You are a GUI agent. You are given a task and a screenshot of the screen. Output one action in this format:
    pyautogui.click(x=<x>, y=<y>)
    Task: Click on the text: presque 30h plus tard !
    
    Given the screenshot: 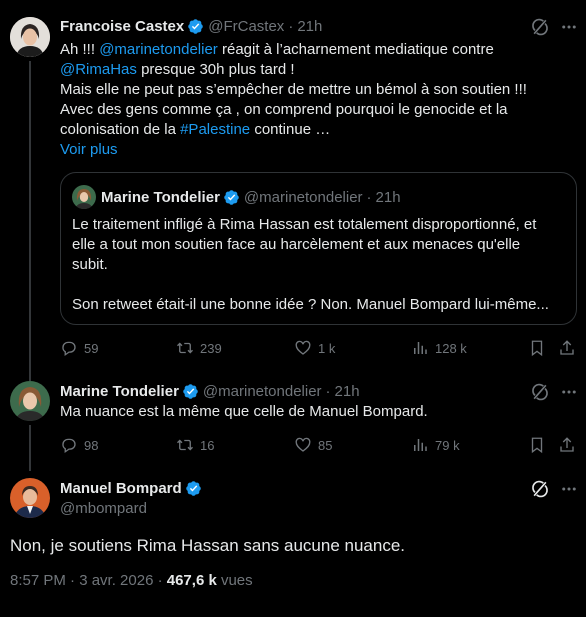 What is the action you would take?
    pyautogui.click(x=215, y=69)
    